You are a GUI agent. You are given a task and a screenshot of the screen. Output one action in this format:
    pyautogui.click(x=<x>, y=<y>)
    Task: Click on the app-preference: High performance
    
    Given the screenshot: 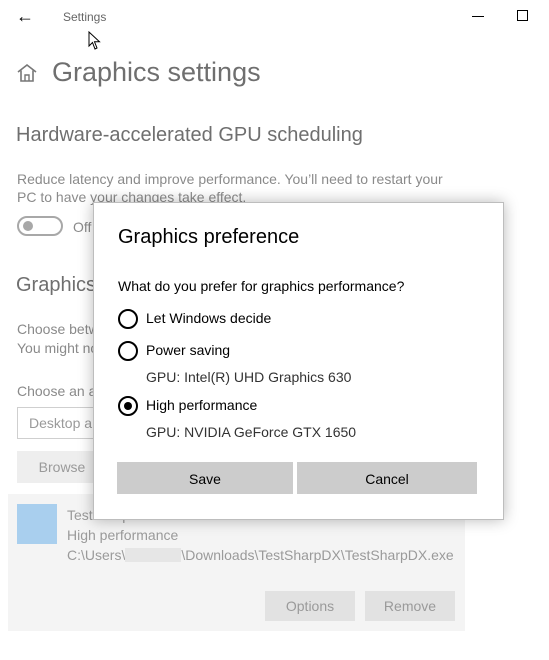 What is the action you would take?
    pyautogui.click(x=123, y=535)
    